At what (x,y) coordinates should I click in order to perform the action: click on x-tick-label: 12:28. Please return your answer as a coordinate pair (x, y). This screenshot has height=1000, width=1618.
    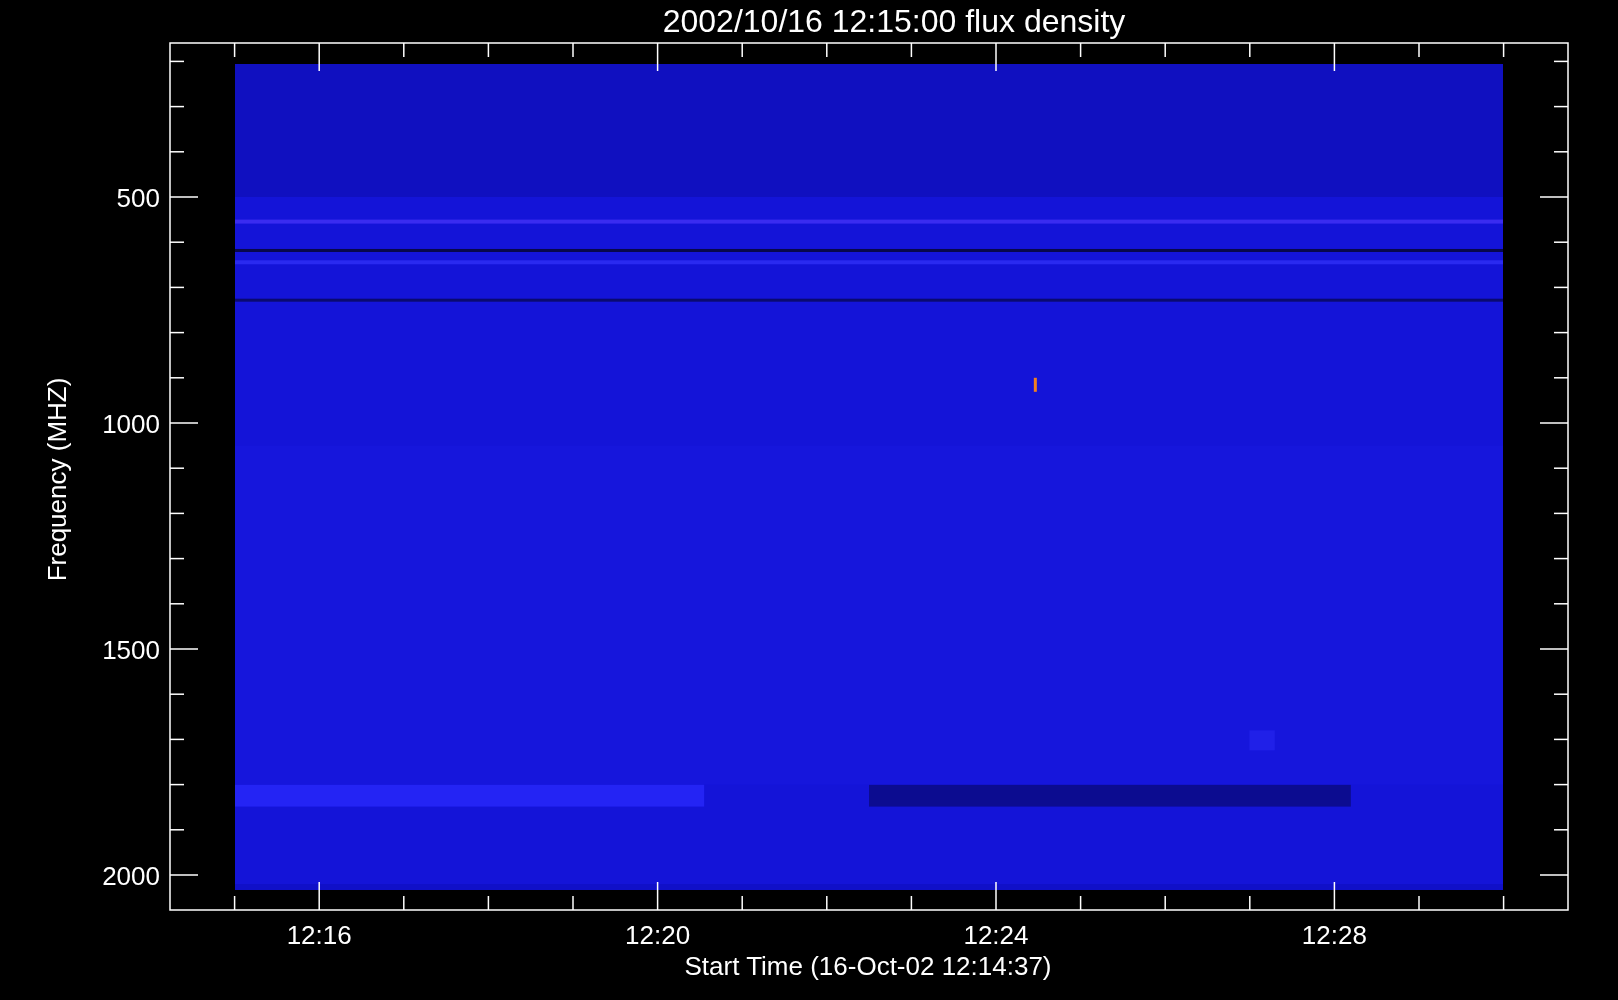
    Looking at the image, I should click on (1334, 935).